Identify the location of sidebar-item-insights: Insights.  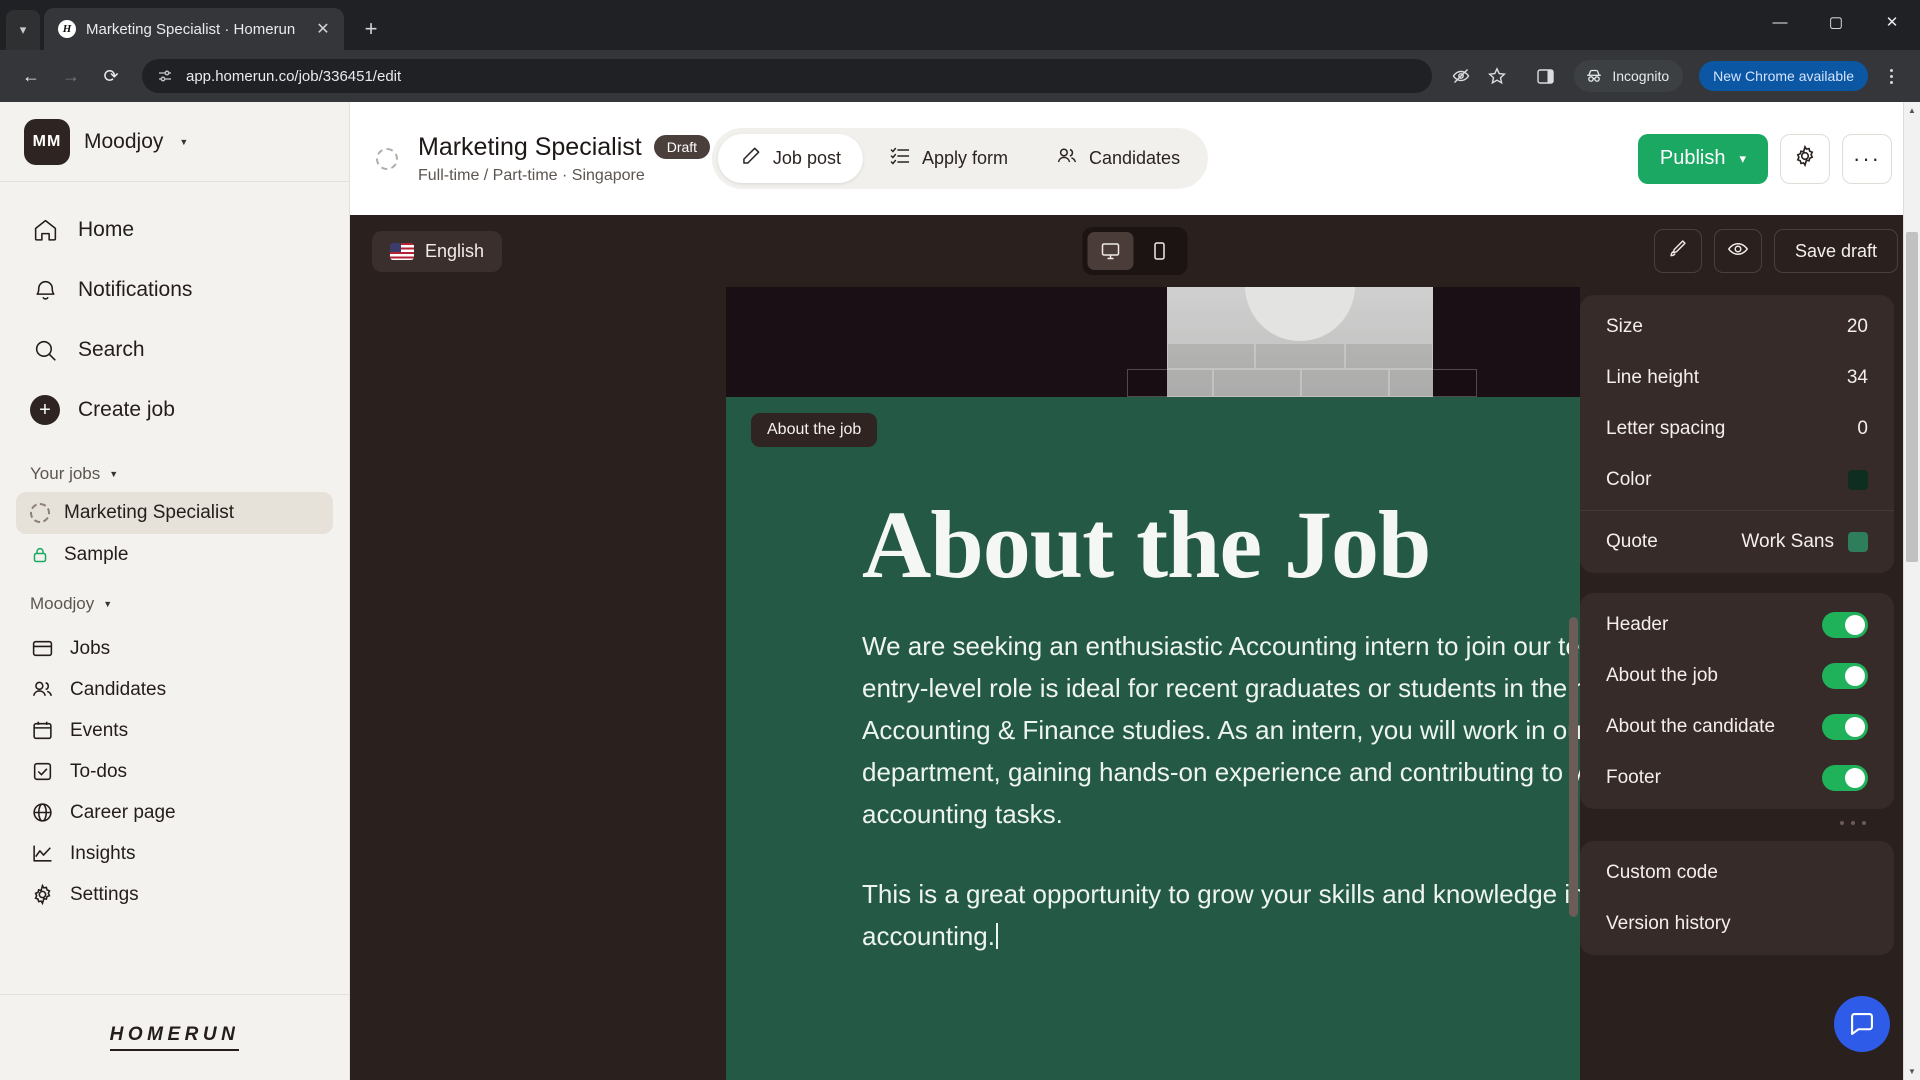
(174, 853).